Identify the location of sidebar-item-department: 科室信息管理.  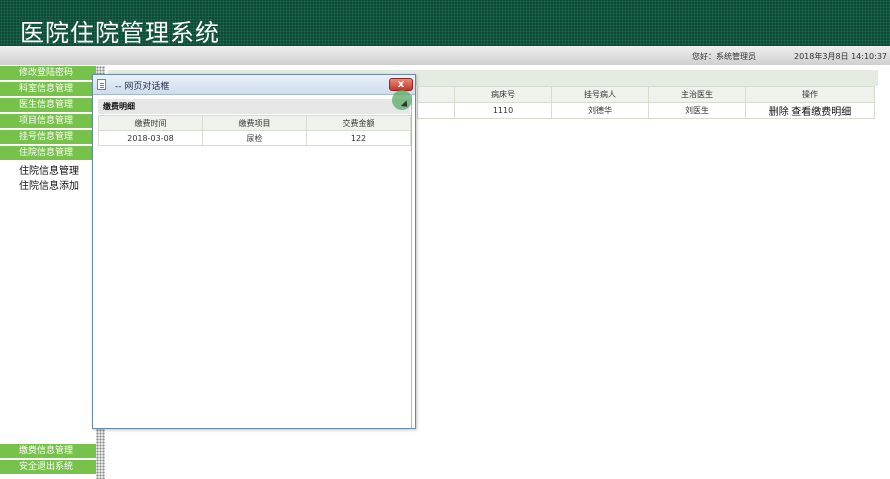
(48, 89).